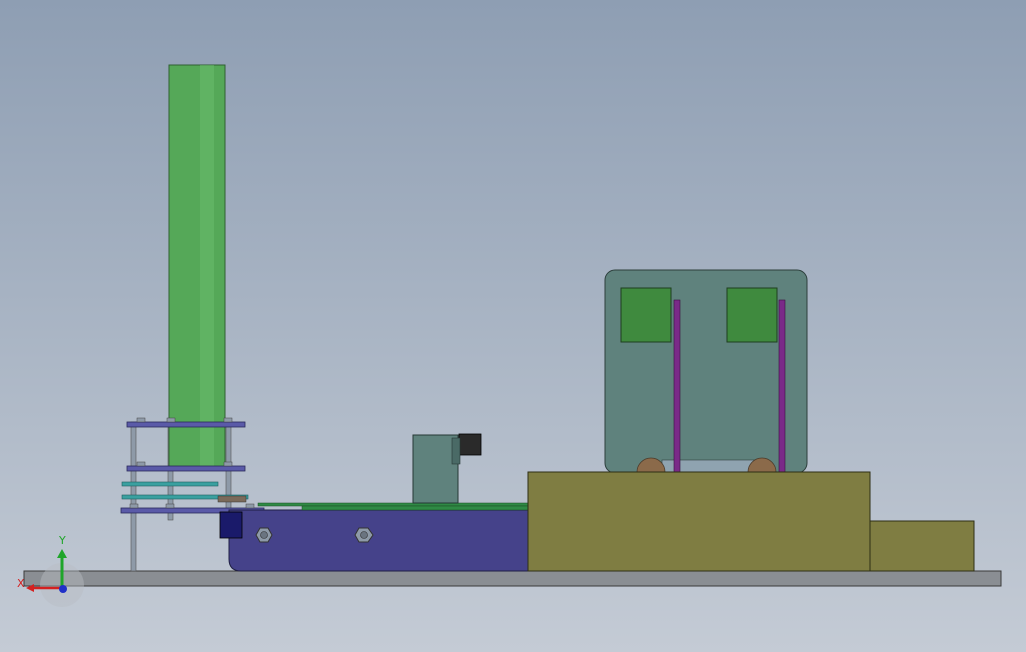 This screenshot has height=652, width=1026. I want to click on triad-origin, so click(63, 589).